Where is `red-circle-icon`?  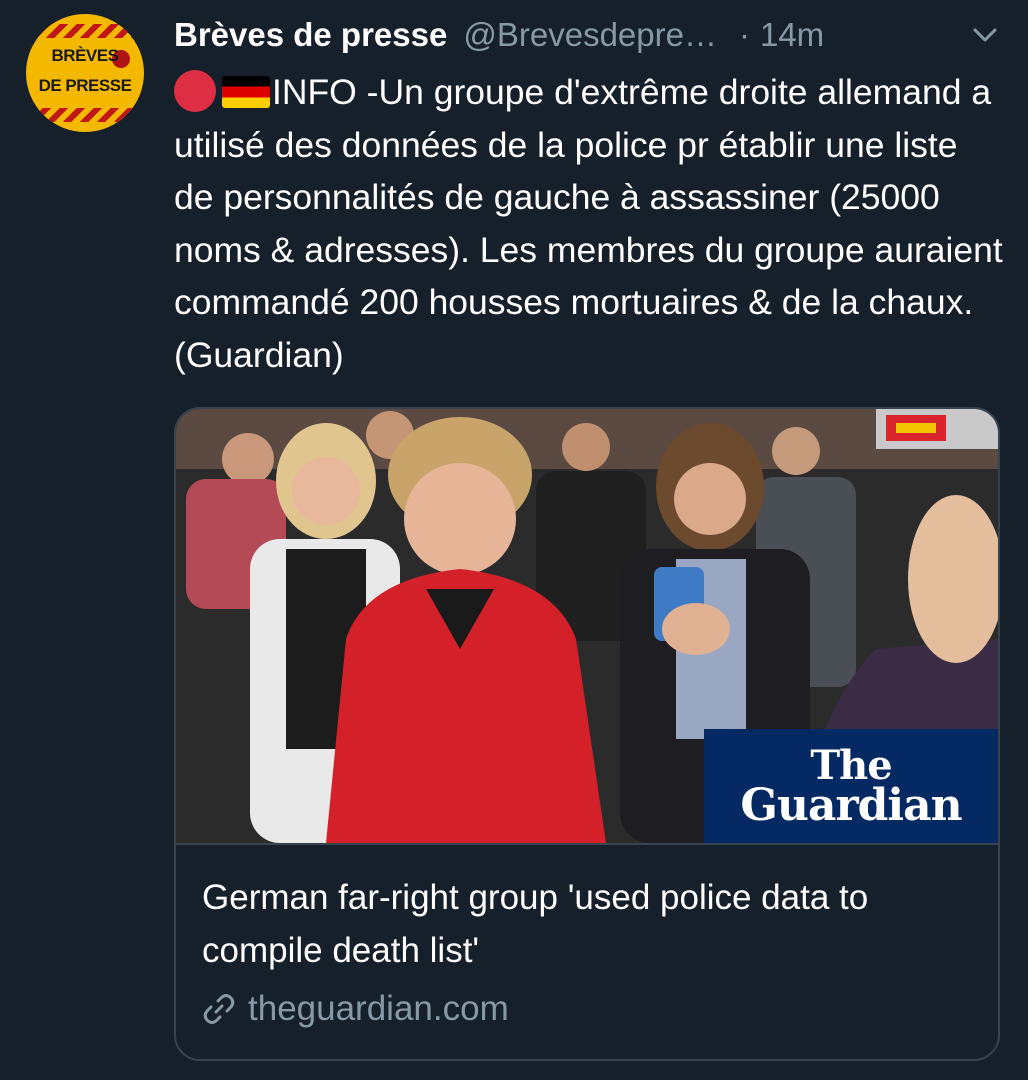
red-circle-icon is located at coordinates (195, 91).